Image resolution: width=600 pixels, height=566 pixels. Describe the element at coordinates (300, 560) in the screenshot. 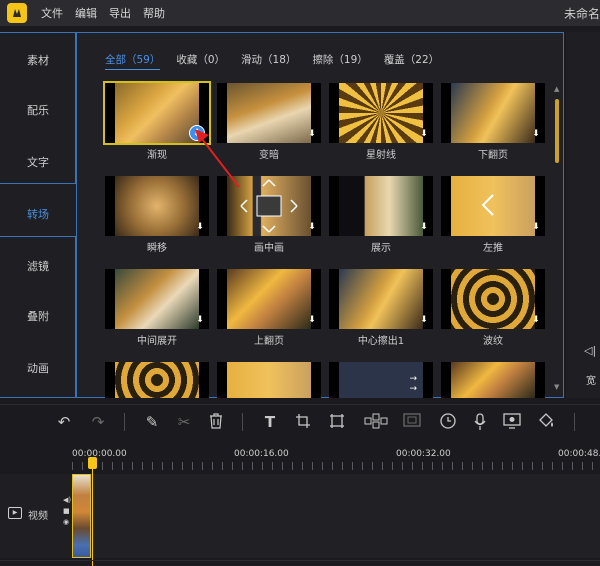

I see `timeline-divider` at that location.